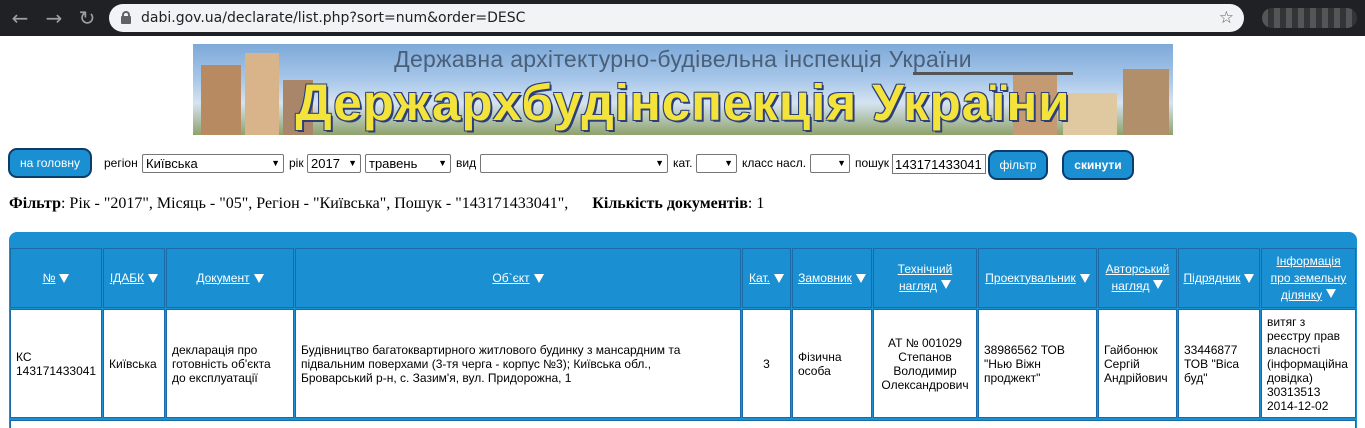 The height and width of the screenshot is (428, 1365). What do you see at coordinates (213, 163) in the screenshot?
I see `region-select: Київська ▼` at bounding box center [213, 163].